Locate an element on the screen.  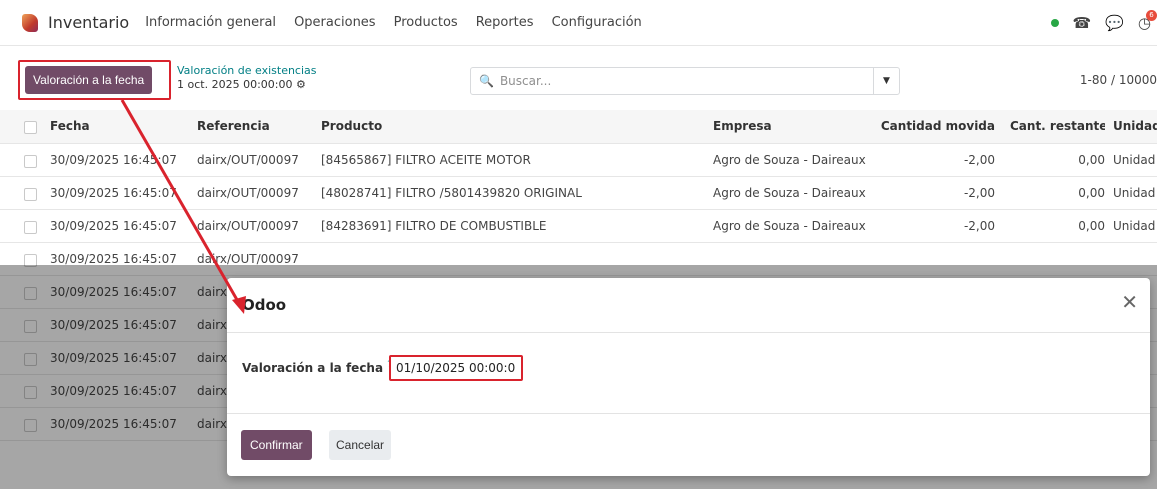
search-icon: 🔍 is located at coordinates (486, 81).